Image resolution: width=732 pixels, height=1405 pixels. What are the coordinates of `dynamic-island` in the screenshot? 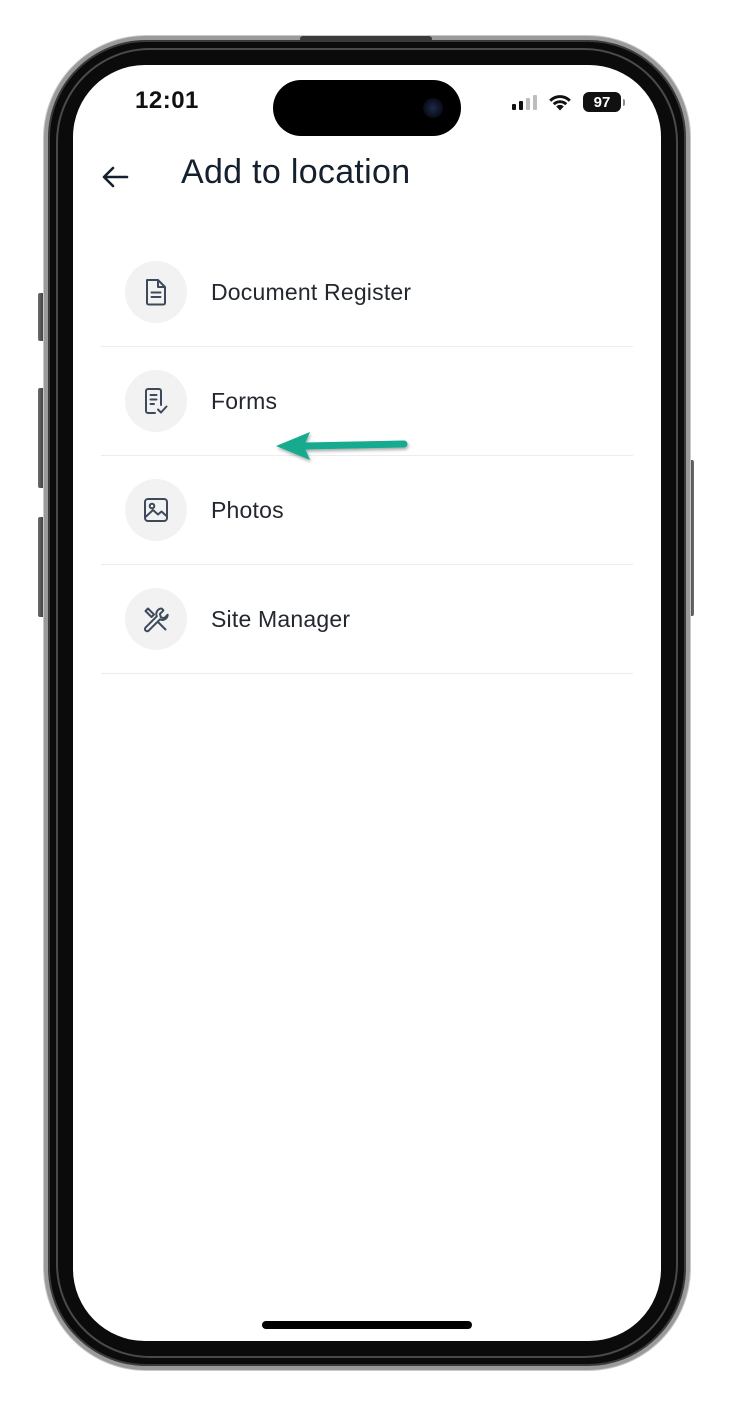 It's located at (367, 108).